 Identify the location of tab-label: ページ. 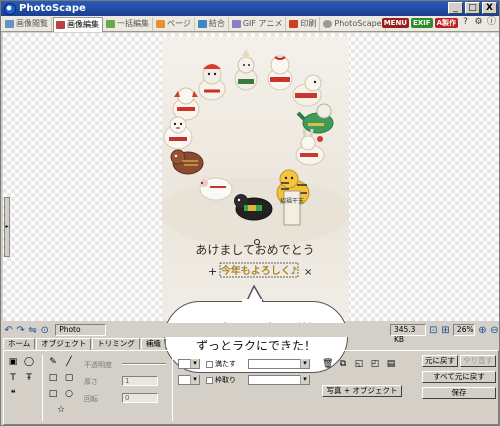
(179, 23).